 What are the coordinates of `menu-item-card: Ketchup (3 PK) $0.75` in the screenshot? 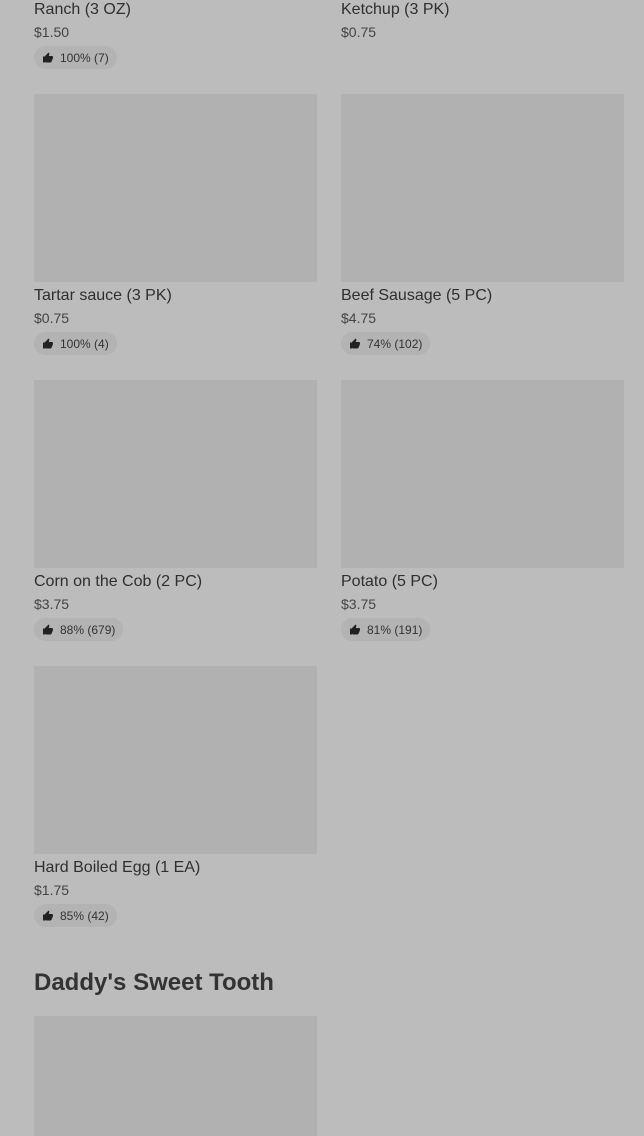 It's located at (482, 20).